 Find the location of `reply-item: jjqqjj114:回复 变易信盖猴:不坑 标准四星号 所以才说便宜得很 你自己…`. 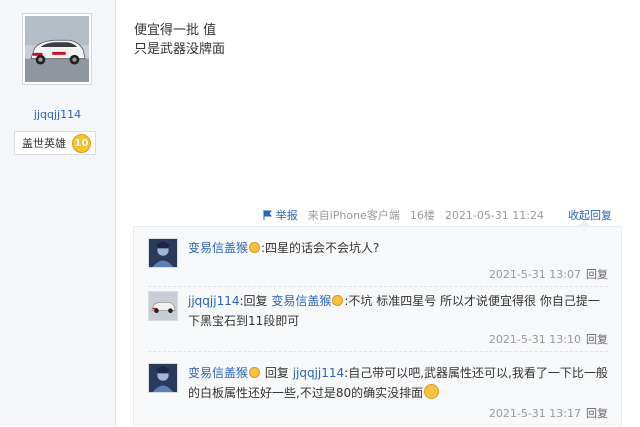

reply-item: jjqqjj114:回复 变易信盖猴:不坑 标准四星号 所以才说便宜得很 你自己… is located at coordinates (378, 321).